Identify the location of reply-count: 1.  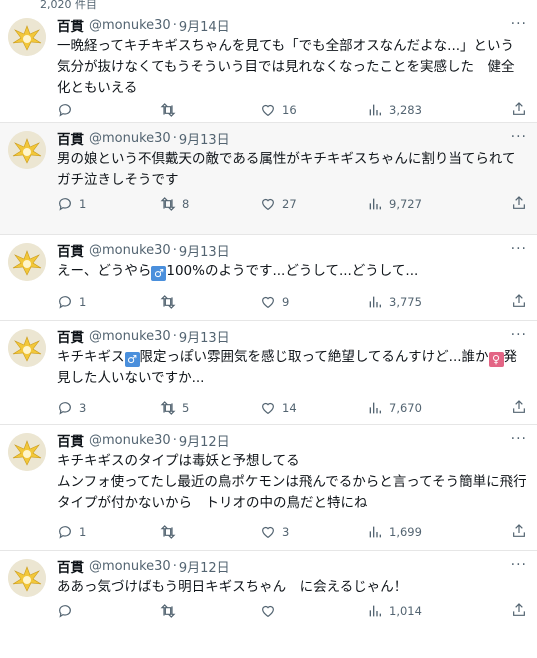
(83, 204).